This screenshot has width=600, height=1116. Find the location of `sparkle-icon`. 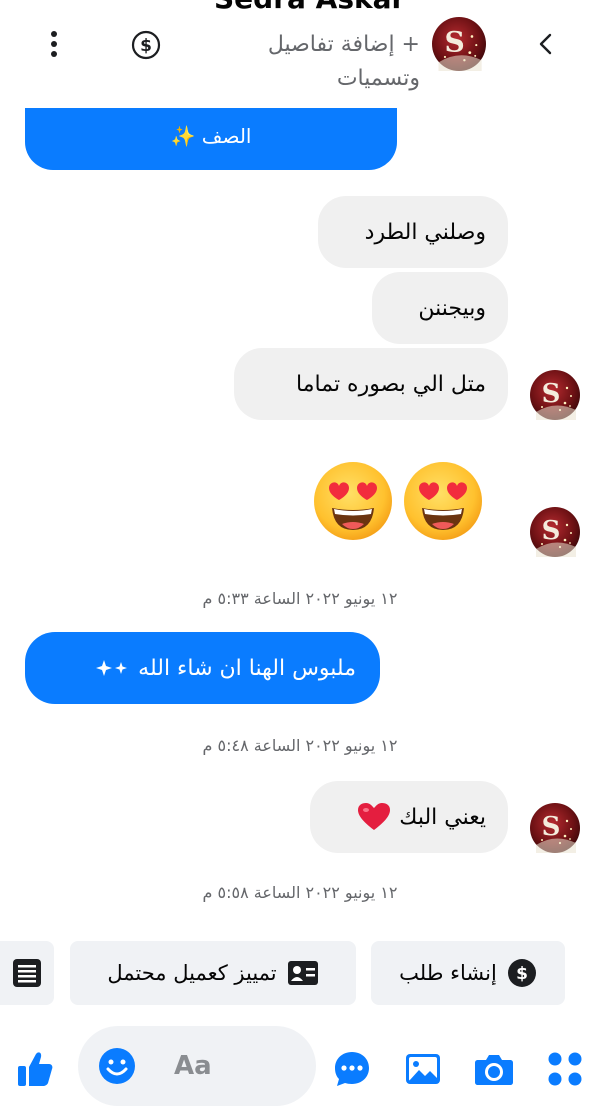

sparkle-icon is located at coordinates (112, 668).